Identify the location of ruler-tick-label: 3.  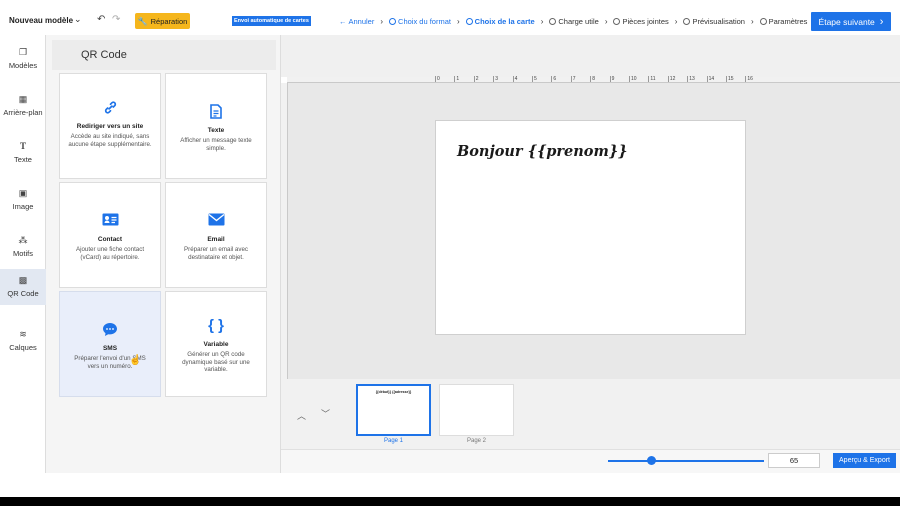
(495, 79).